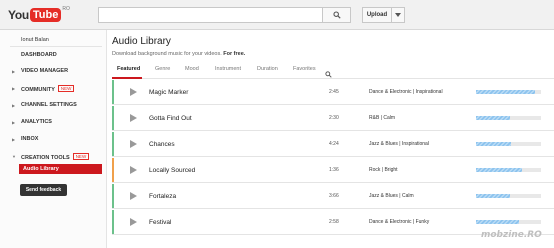  What do you see at coordinates (14, 156) in the screenshot?
I see `collapse-arrow-icon: ▼` at bounding box center [14, 156].